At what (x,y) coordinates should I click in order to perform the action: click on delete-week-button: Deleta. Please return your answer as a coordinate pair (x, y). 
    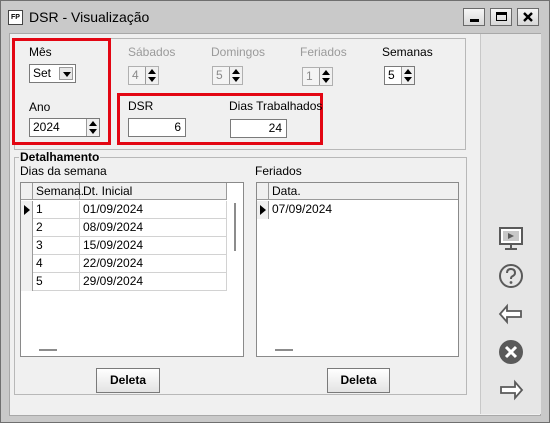
    Looking at the image, I should click on (128, 380).